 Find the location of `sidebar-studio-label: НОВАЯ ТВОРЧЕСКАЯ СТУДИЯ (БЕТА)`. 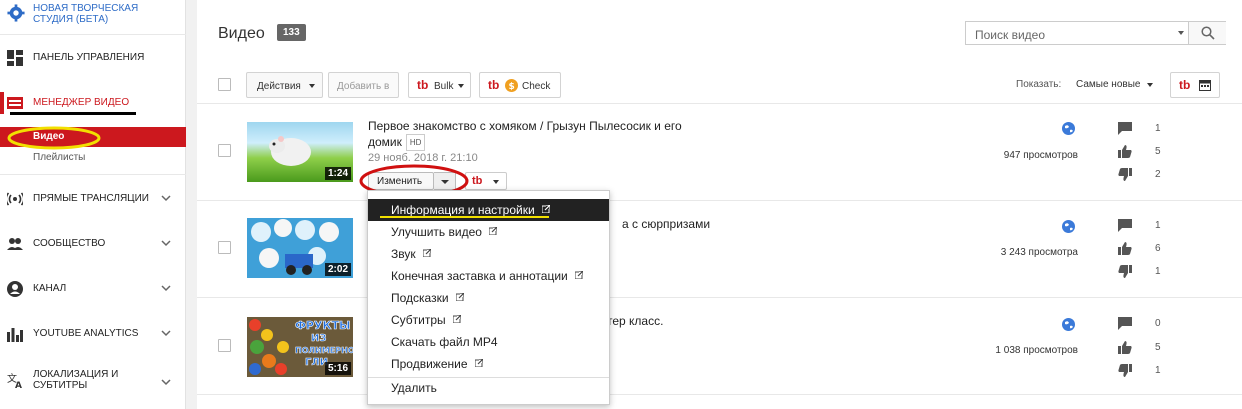

sidebar-studio-label: НОВАЯ ТВОРЧЕСКАЯ СТУДИЯ (БЕТА) is located at coordinates (85, 14).